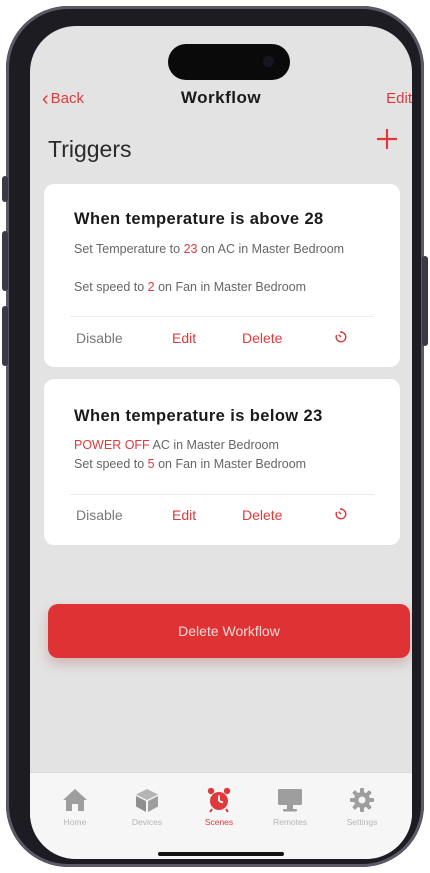 This screenshot has width=430, height=873. I want to click on page-title: Workflow, so click(221, 97).